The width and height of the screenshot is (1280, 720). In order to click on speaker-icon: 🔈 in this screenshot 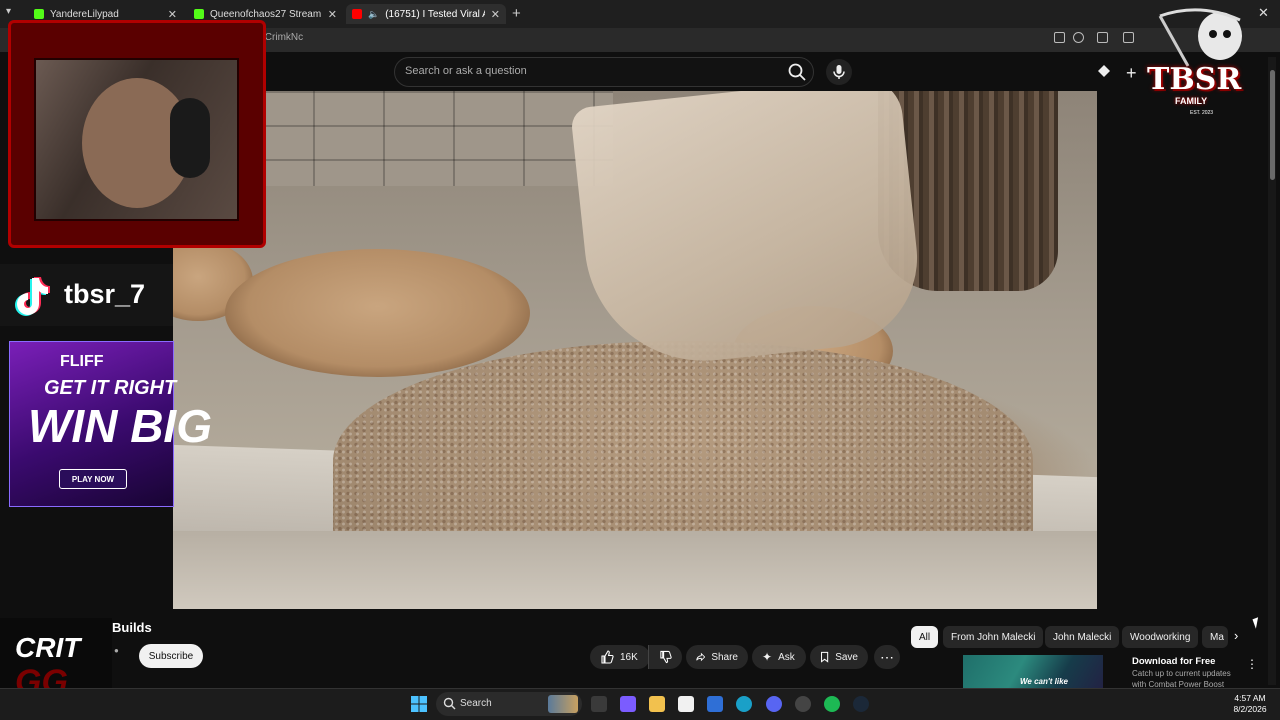, I will do `click(373, 14)`.